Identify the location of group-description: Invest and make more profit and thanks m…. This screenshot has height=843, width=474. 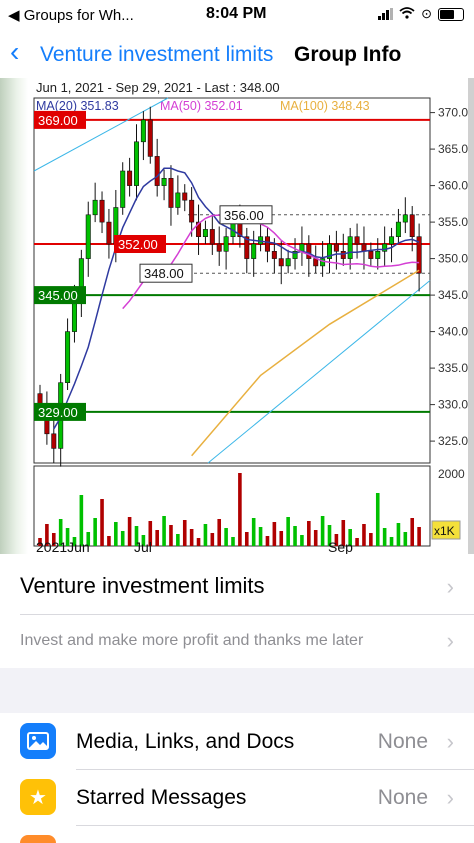
(191, 641).